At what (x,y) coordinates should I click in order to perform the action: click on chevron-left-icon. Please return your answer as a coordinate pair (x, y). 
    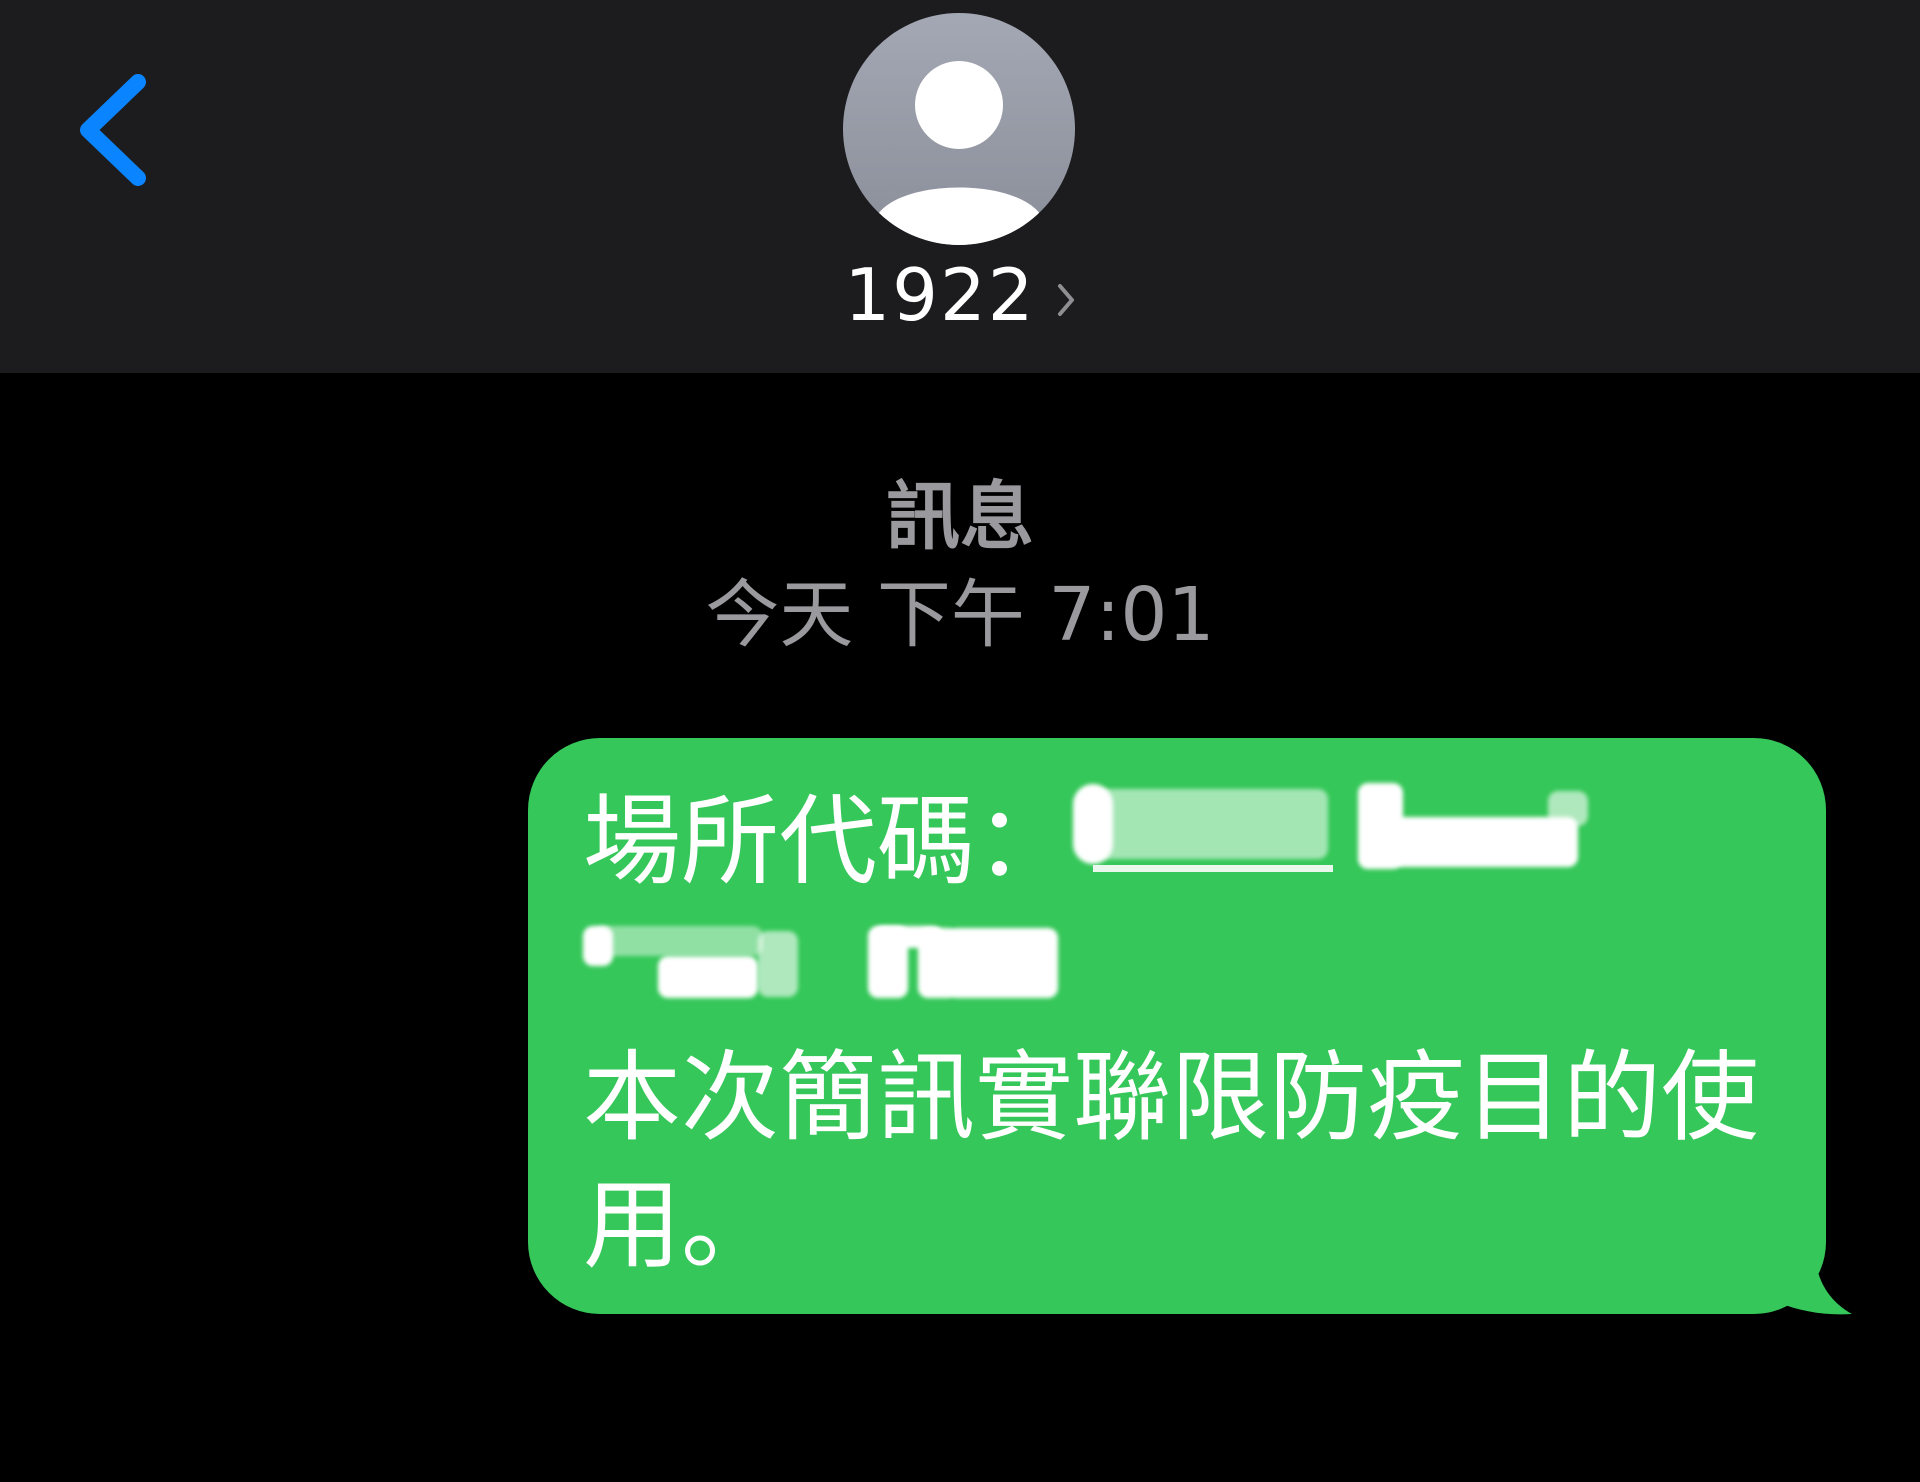
    Looking at the image, I should click on (113, 130).